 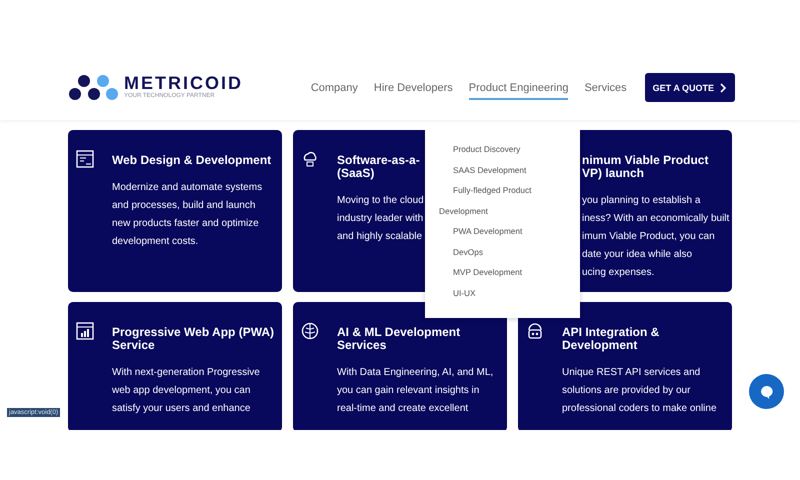 I want to click on card-text: new products faster and optimize, so click(x=186, y=224).